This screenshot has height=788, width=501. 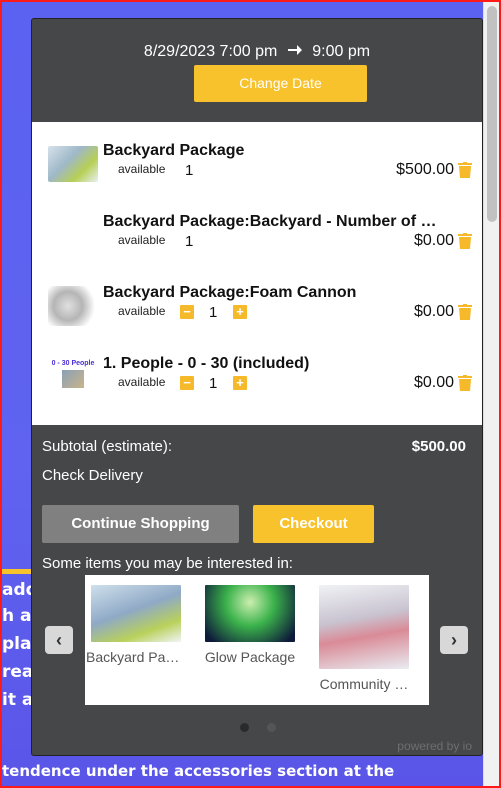 What do you see at coordinates (107, 446) in the screenshot?
I see `subtotal-label: Subtotal (estimate):` at bounding box center [107, 446].